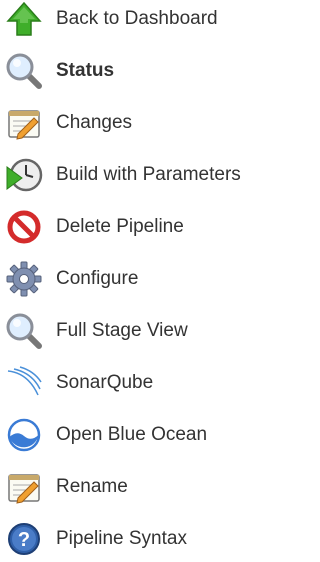 The width and height of the screenshot is (320, 562). Describe the element at coordinates (141, 123) in the screenshot. I see `sidebar-item-changes: Changes` at that location.